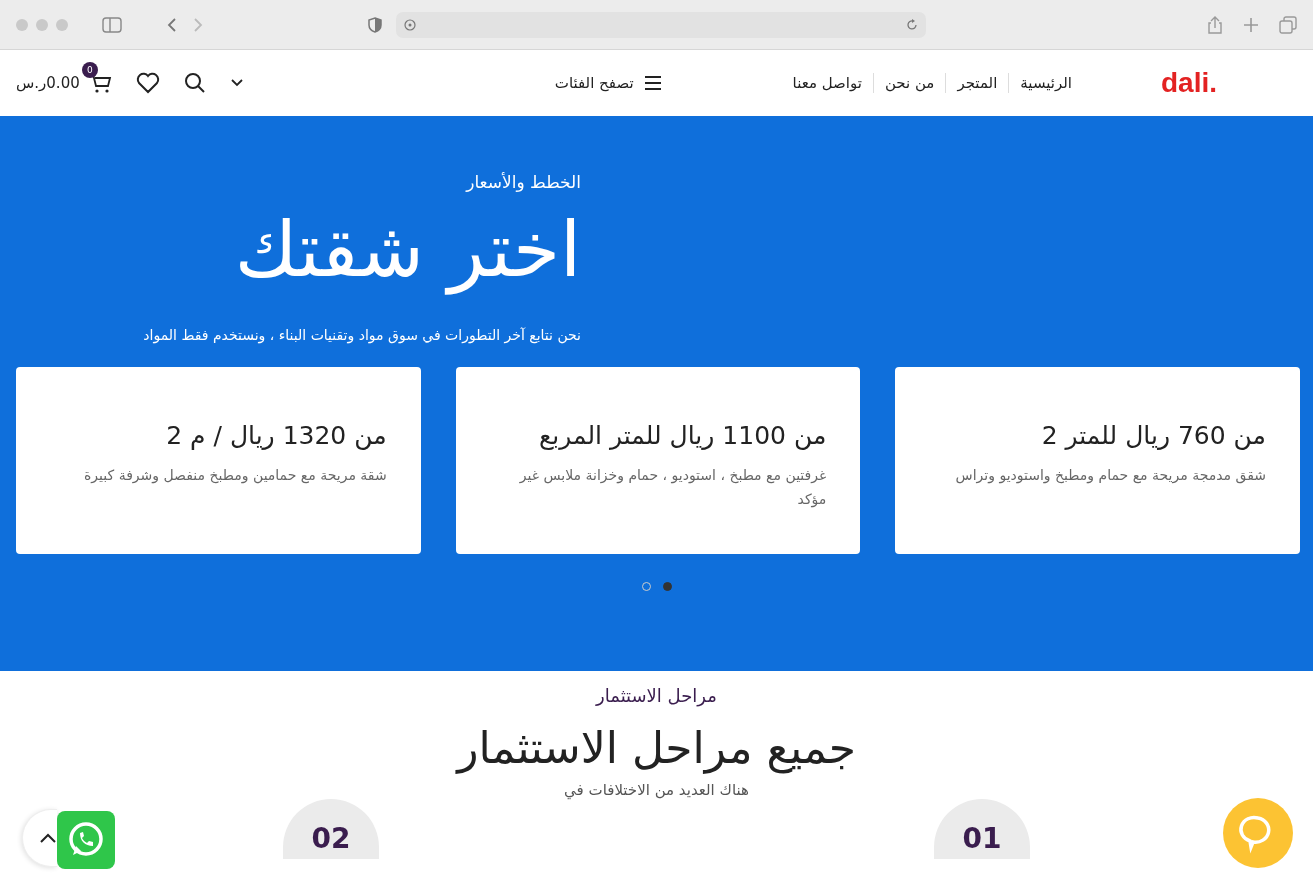 This screenshot has width=1313, height=892. What do you see at coordinates (331, 829) in the screenshot?
I see `step-number: 02` at bounding box center [331, 829].